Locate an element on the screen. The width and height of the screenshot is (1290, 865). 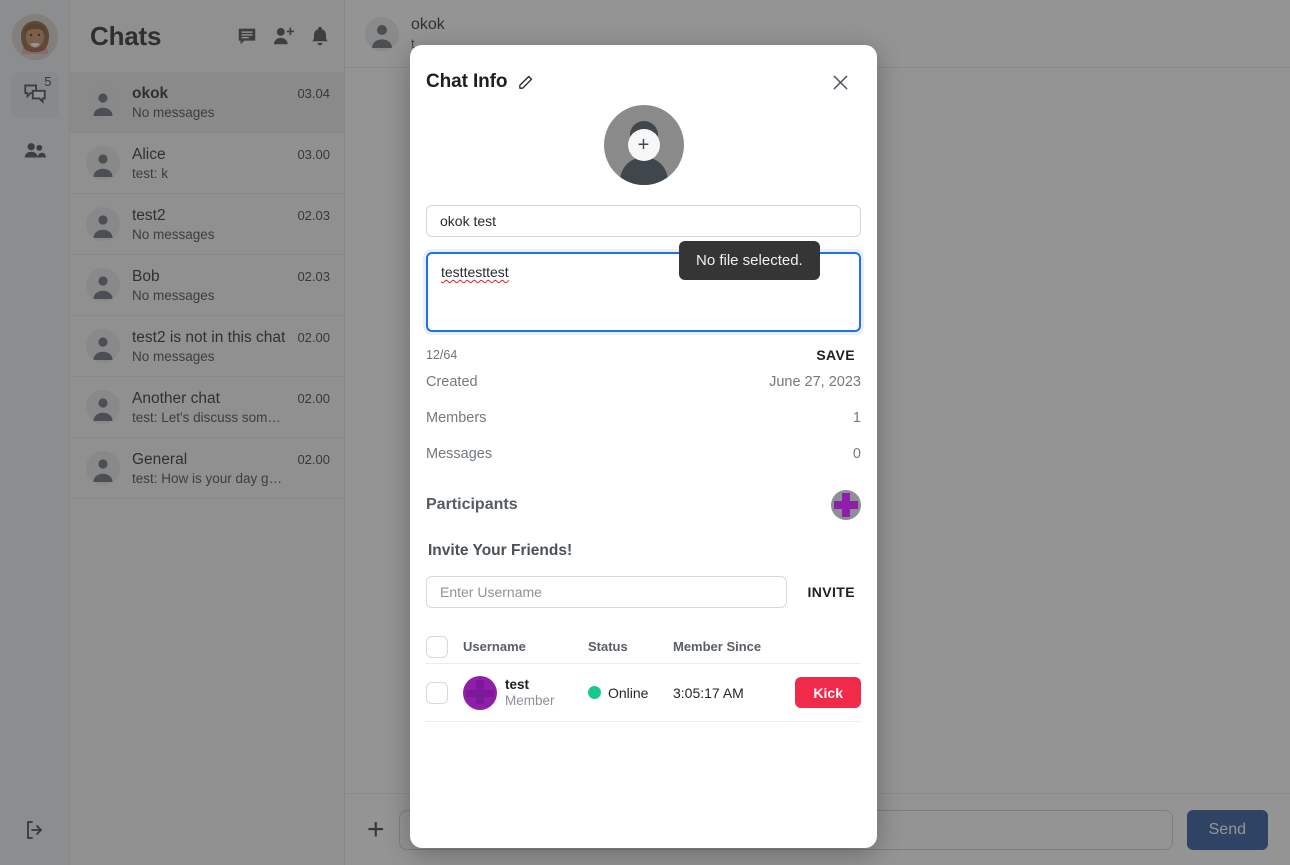
info-value: 0 is located at coordinates (856, 454).